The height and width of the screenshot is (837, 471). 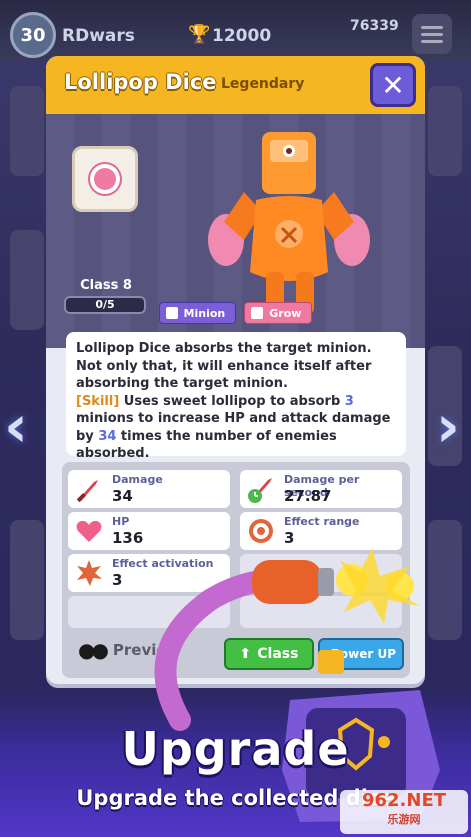 What do you see at coordinates (89, 531) in the screenshot?
I see `heart-icon` at bounding box center [89, 531].